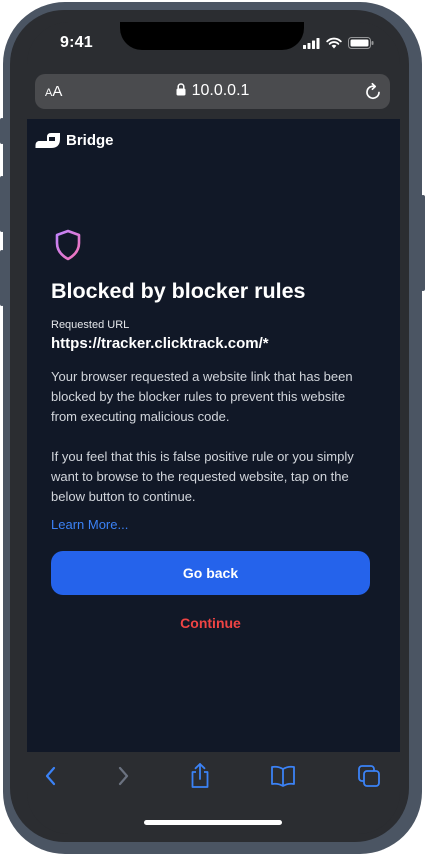  Describe the element at coordinates (123, 776) in the screenshot. I see `forward-icon` at that location.